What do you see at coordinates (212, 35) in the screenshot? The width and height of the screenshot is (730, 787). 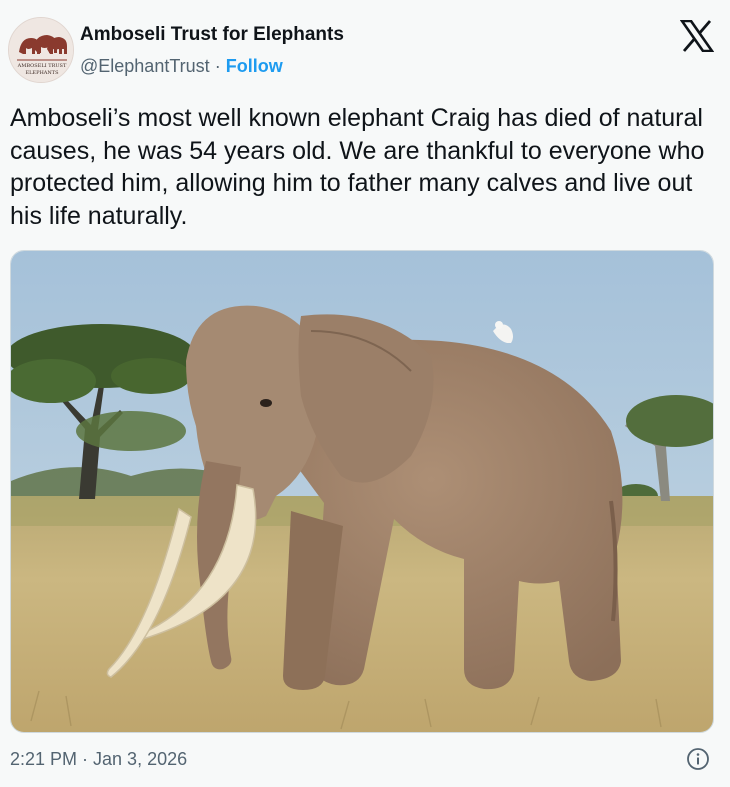 I see `author-name: Amboseli Trust for Elephants` at bounding box center [212, 35].